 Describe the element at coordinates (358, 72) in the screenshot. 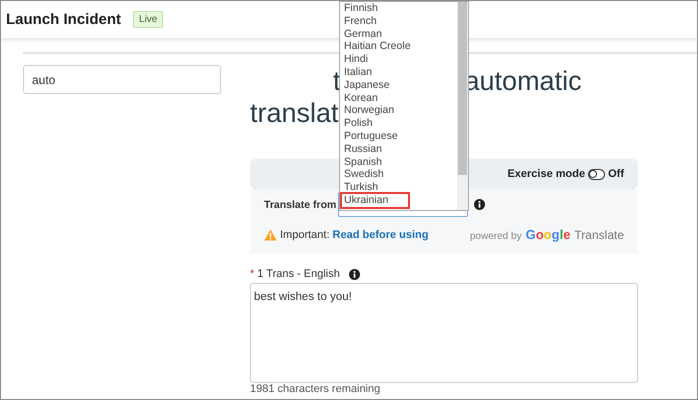

I see `language-option: Italian` at that location.